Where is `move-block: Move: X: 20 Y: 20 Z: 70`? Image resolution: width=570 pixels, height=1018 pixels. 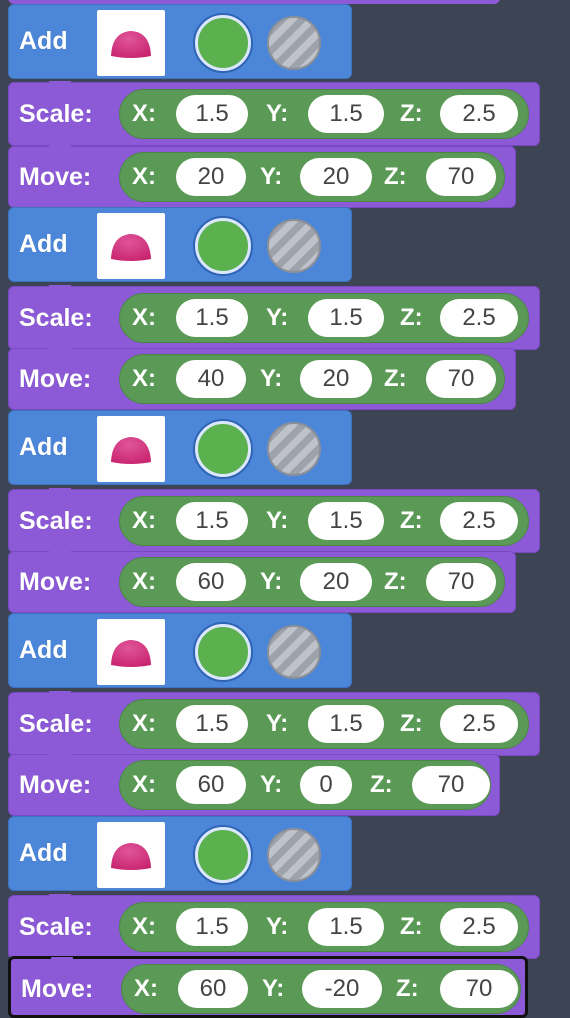
move-block: Move: X: 20 Y: 20 Z: 70 is located at coordinates (262, 176).